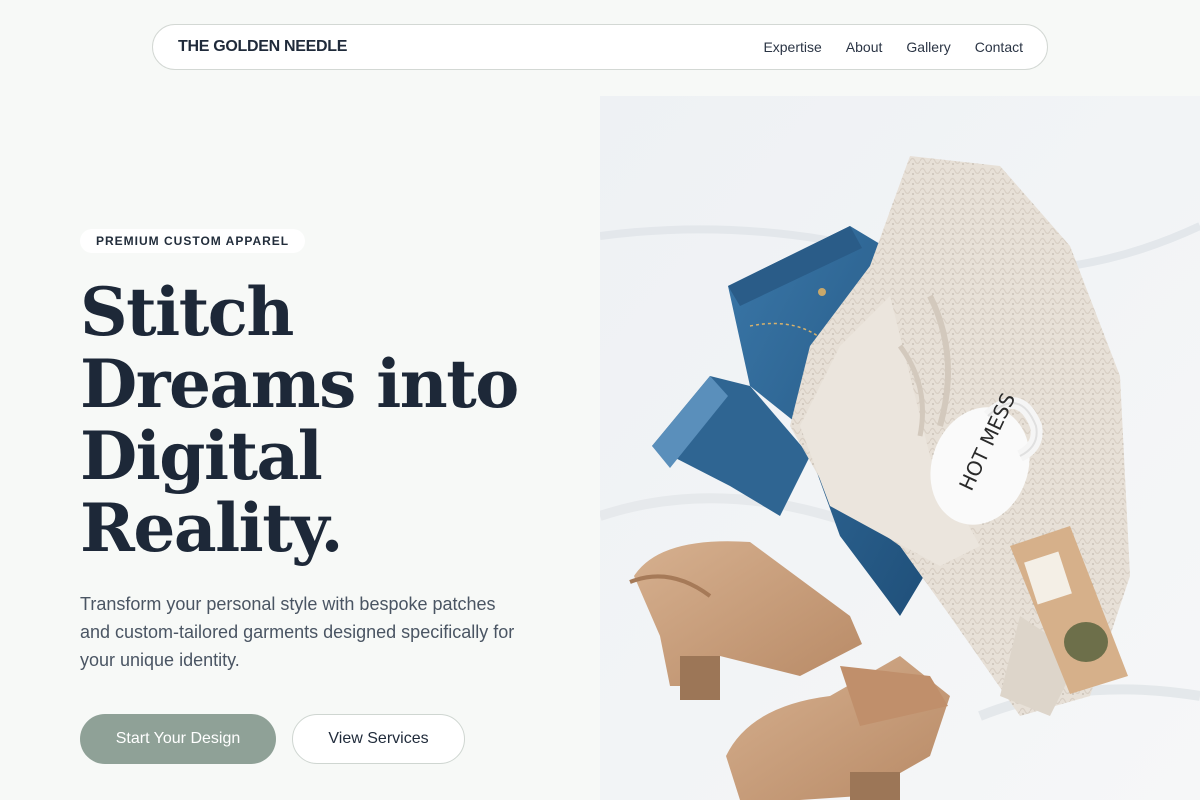  I want to click on nav-link-about: About, so click(864, 47).